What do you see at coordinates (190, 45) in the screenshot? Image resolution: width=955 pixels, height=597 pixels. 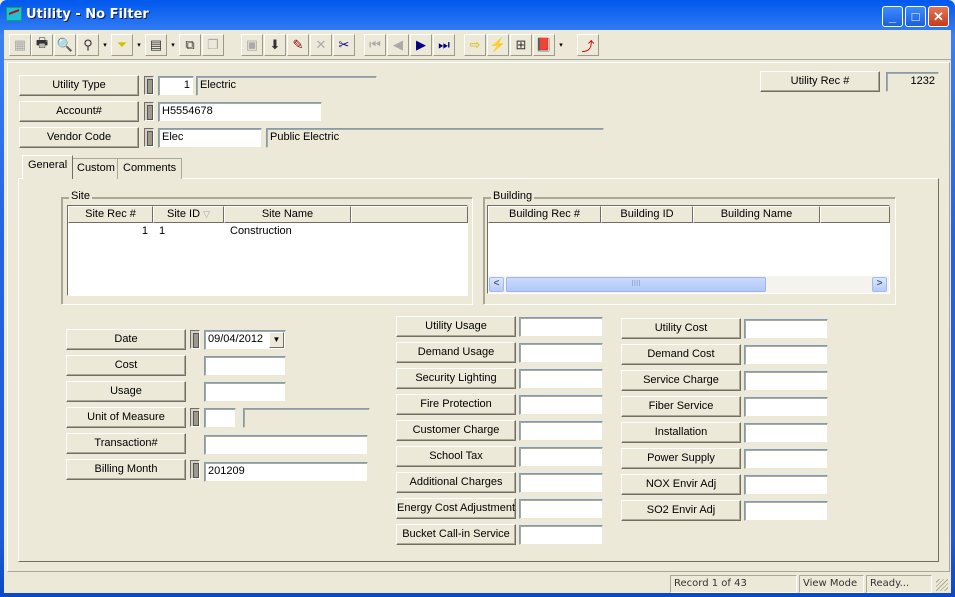 I see `export-button: ⧉` at bounding box center [190, 45].